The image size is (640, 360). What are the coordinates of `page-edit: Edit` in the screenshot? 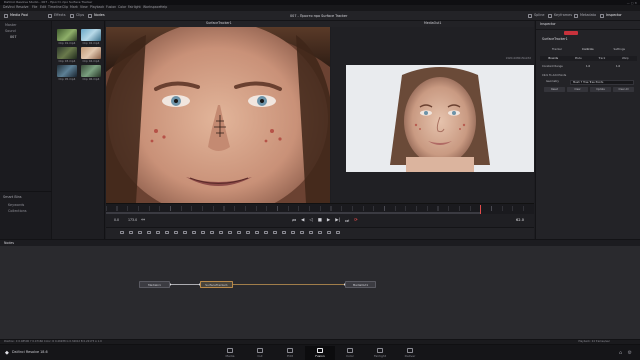 It's located at (290, 353).